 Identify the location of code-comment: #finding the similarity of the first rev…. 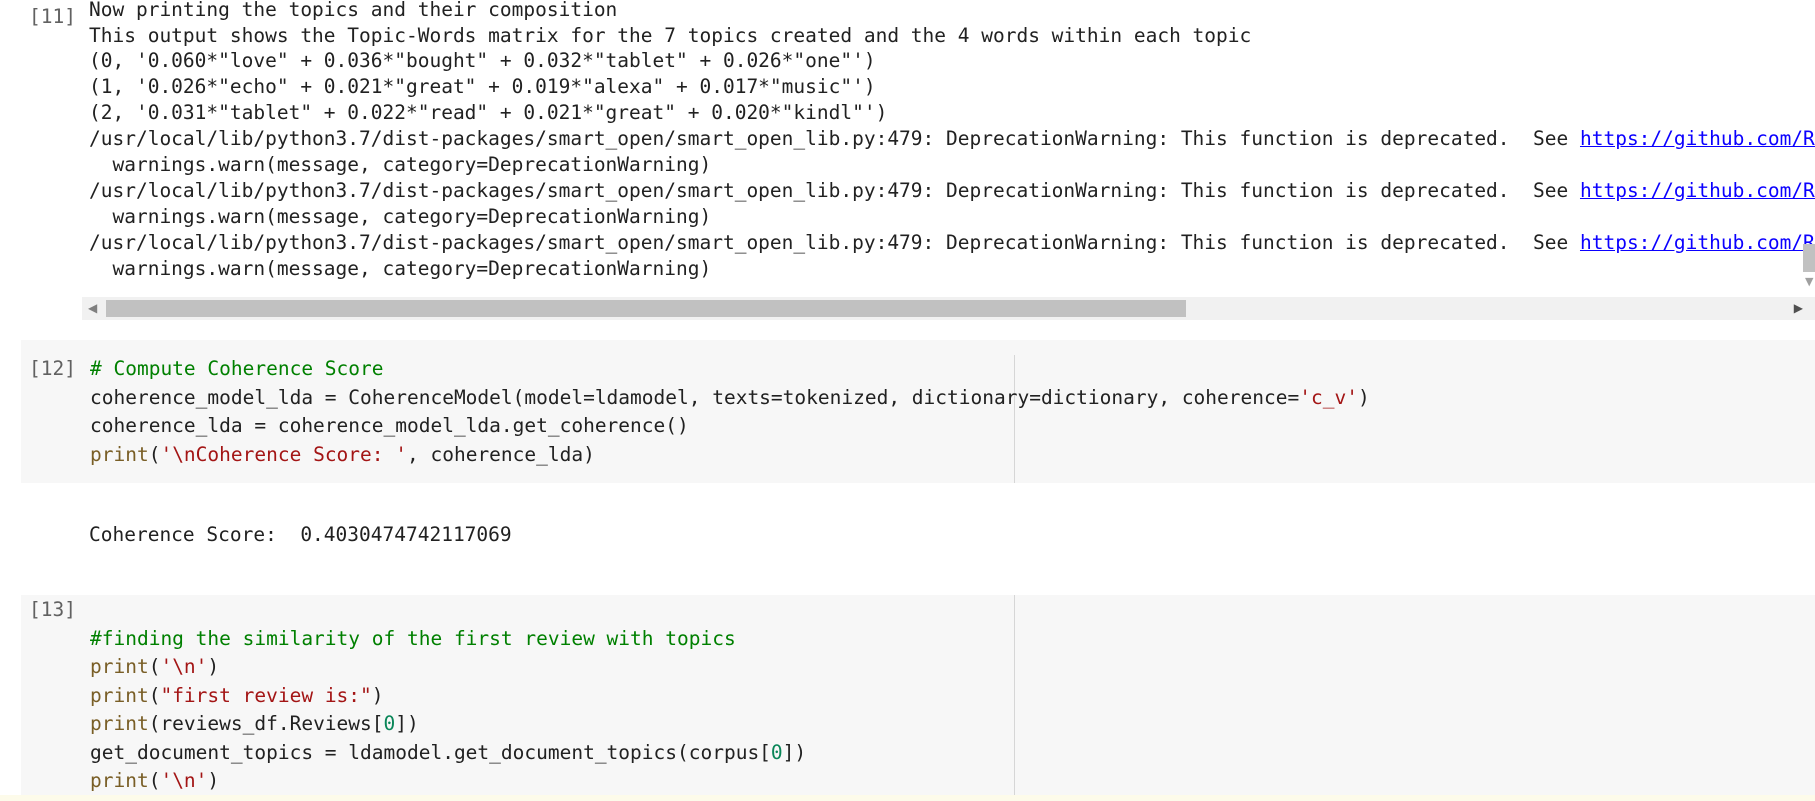
(413, 638).